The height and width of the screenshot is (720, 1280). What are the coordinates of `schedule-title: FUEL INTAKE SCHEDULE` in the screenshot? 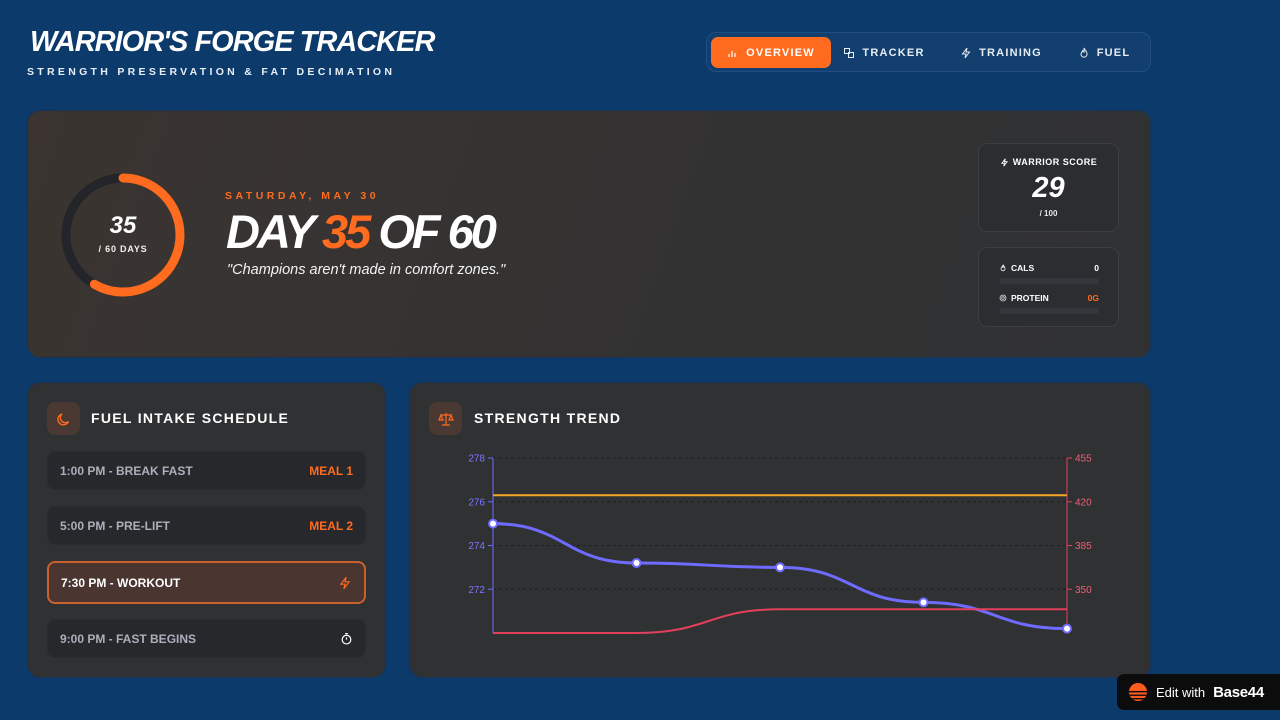 It's located at (190, 418).